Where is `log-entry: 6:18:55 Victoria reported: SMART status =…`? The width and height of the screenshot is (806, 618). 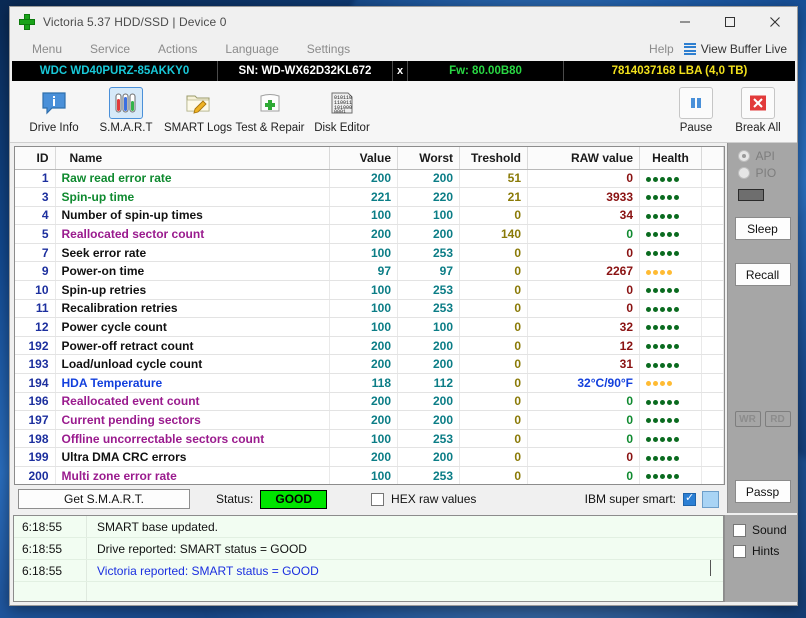 log-entry: 6:18:55 Victoria reported: SMART status =… is located at coordinates (368, 571).